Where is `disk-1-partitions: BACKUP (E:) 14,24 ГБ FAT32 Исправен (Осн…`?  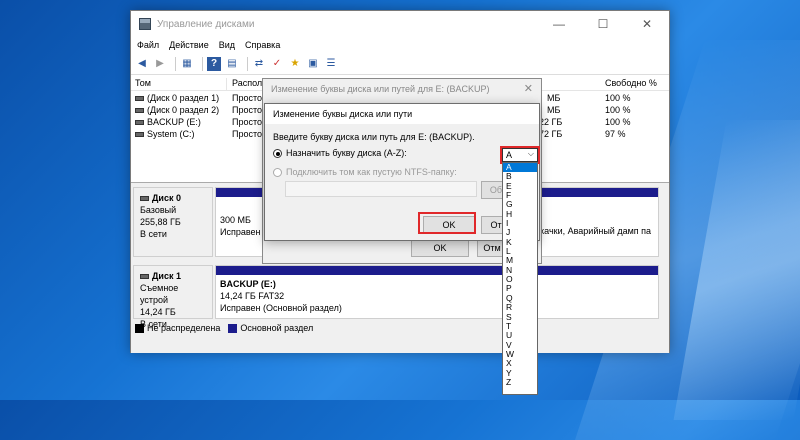 disk-1-partitions: BACKUP (E:) 14,24 ГБ FAT32 Исправен (Осн… is located at coordinates (437, 292).